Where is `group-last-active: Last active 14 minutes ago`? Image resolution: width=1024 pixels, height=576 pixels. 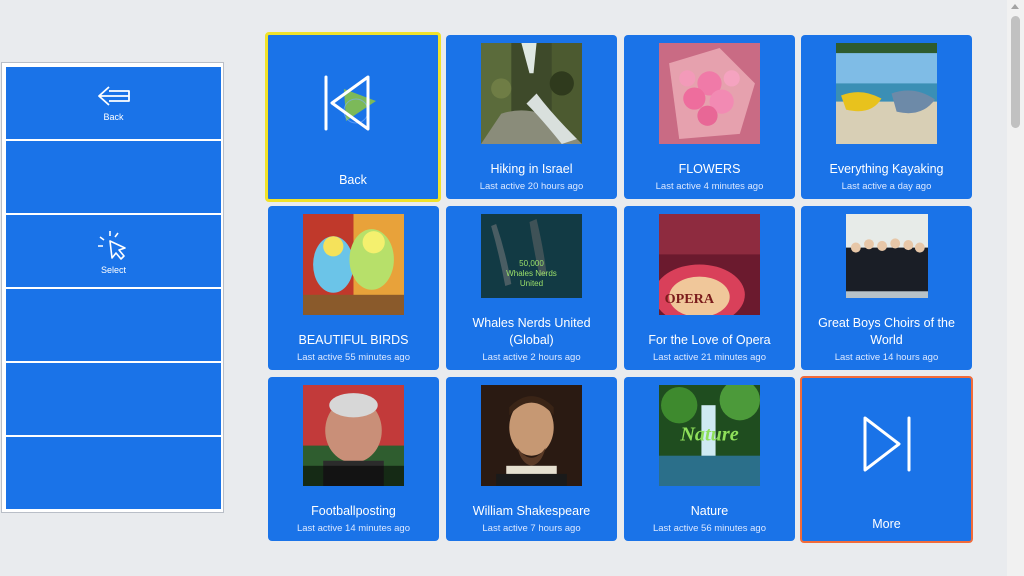 group-last-active: Last active 14 minutes ago is located at coordinates (353, 528).